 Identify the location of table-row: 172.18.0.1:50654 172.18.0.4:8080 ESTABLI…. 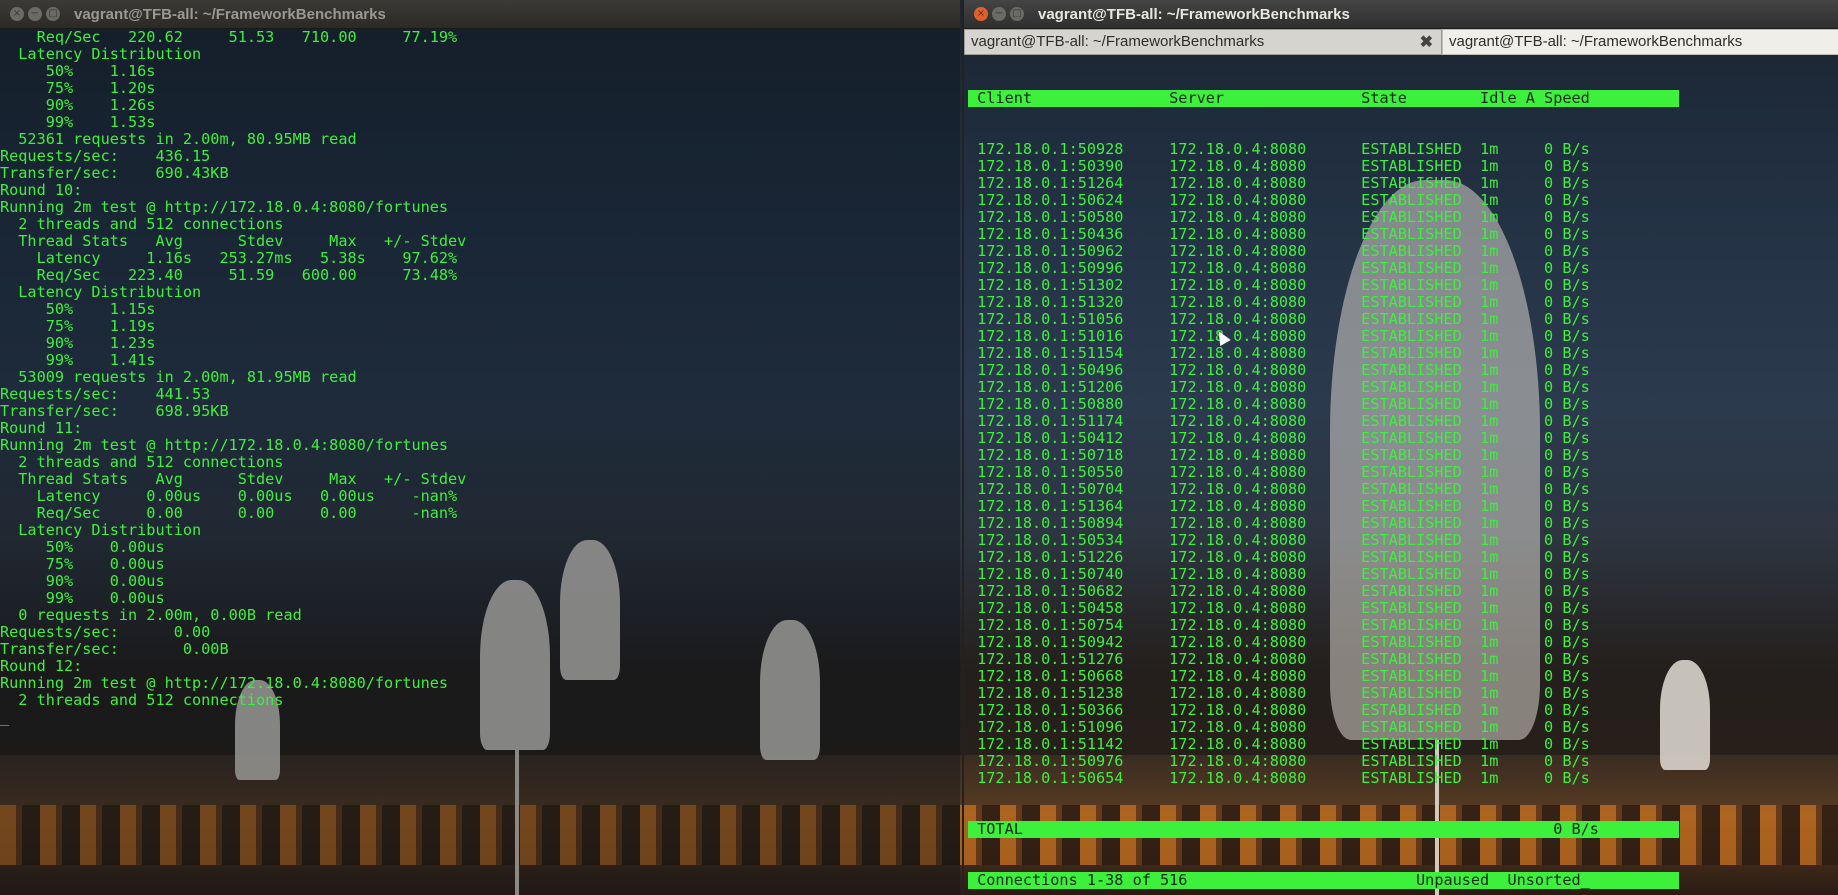
(1279, 778).